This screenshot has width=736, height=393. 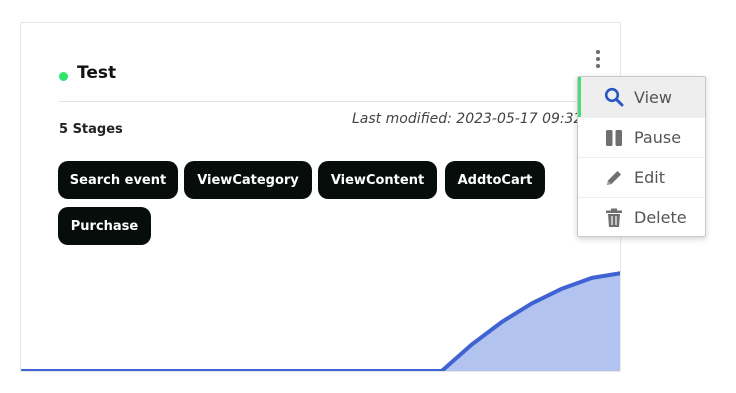 I want to click on search-icon, so click(x=614, y=97).